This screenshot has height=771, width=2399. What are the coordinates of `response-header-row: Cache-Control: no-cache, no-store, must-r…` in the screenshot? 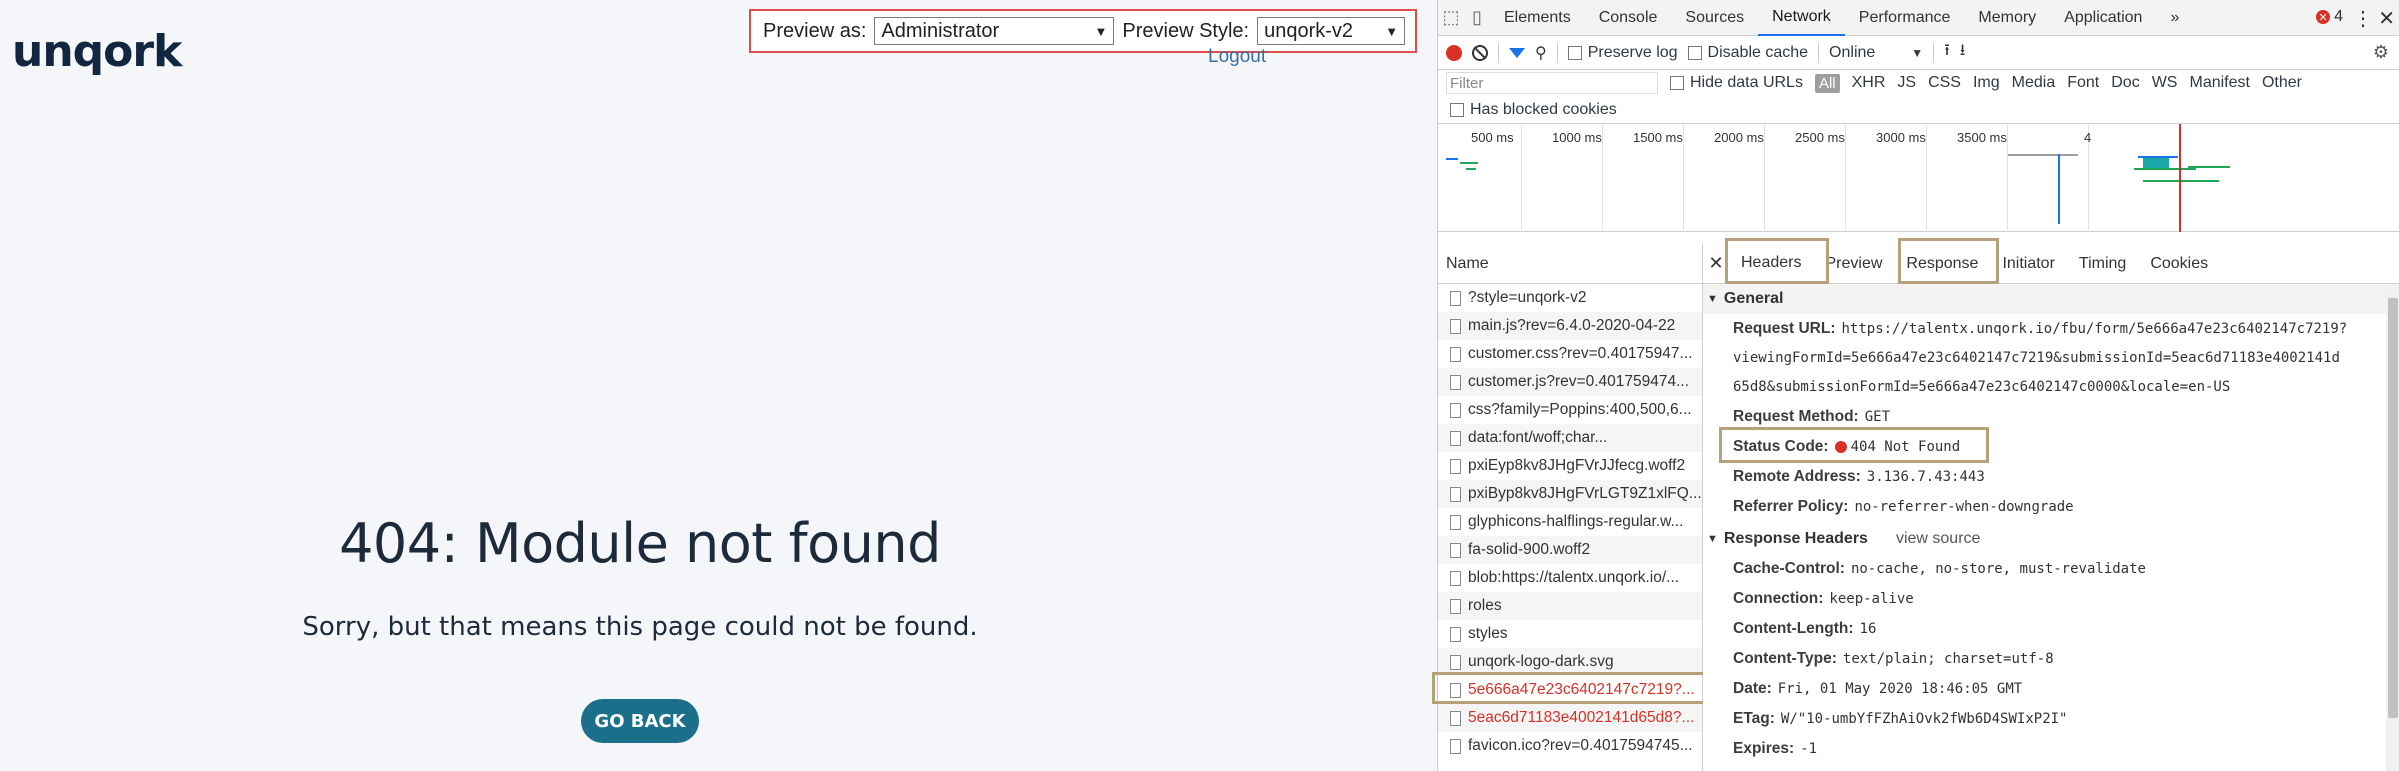 It's located at (2051, 569).